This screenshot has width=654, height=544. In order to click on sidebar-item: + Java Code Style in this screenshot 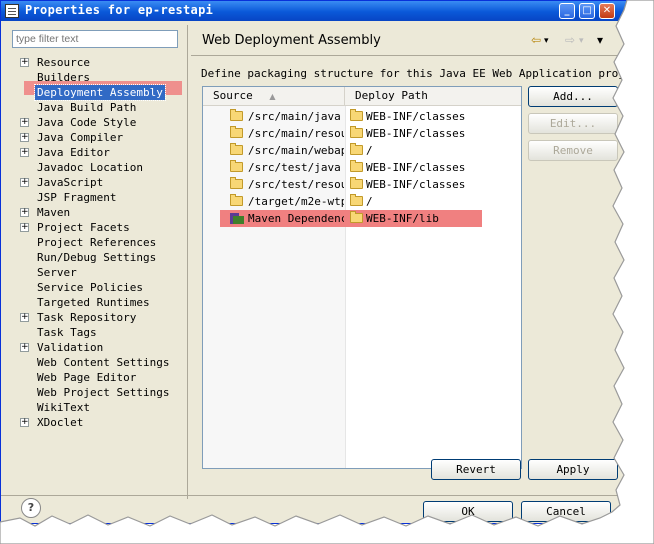, I will do `click(95, 122)`.